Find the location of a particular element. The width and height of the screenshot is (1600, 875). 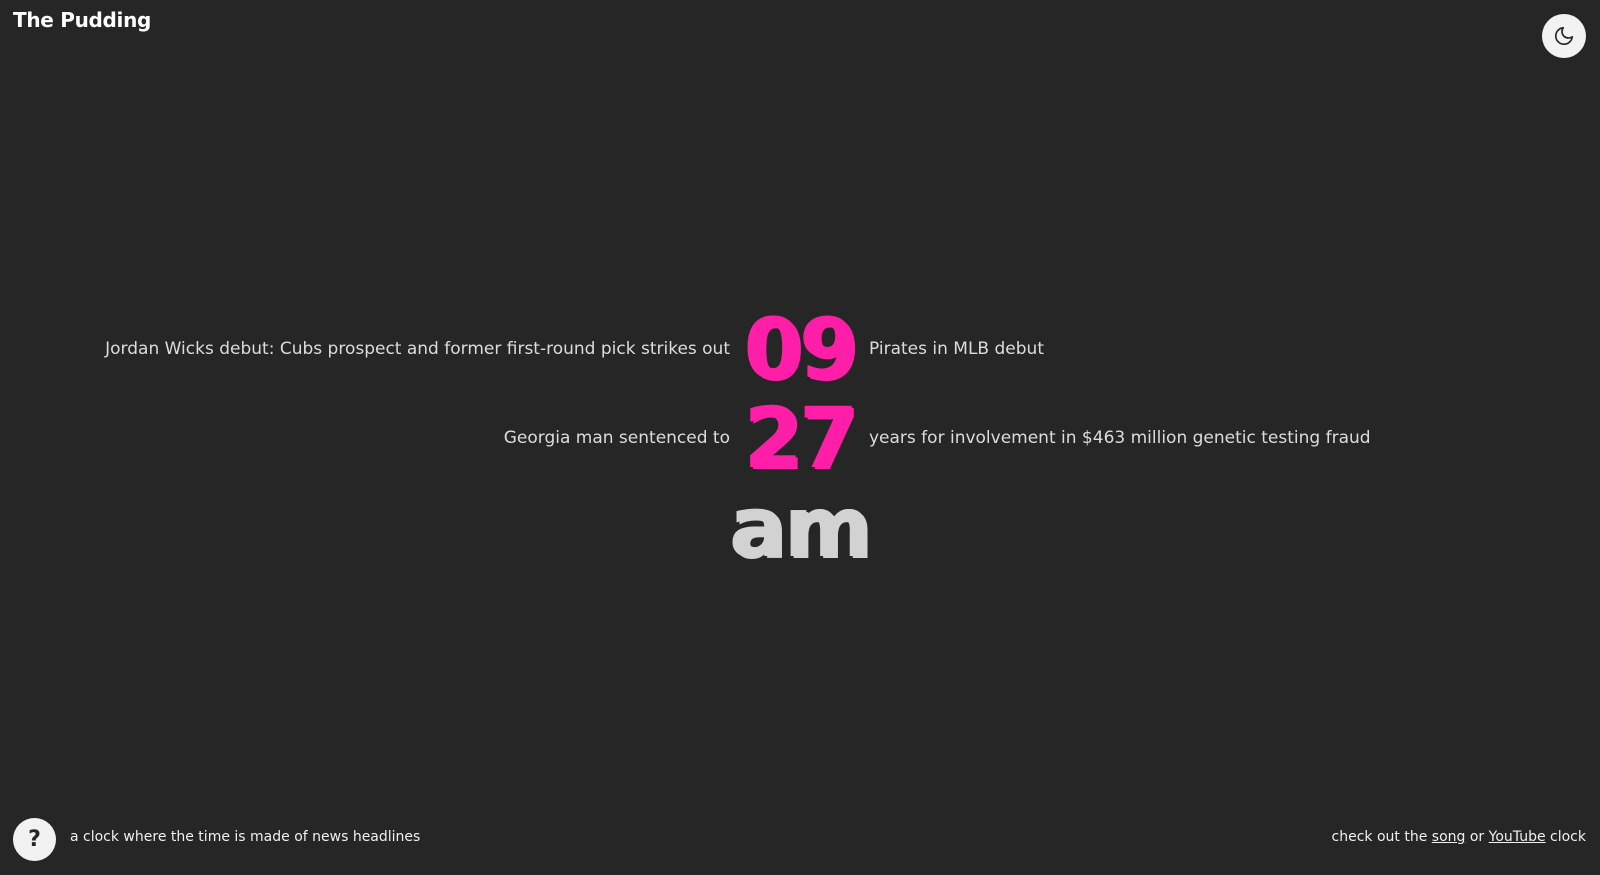

meridiem-label: am is located at coordinates (800, 527).